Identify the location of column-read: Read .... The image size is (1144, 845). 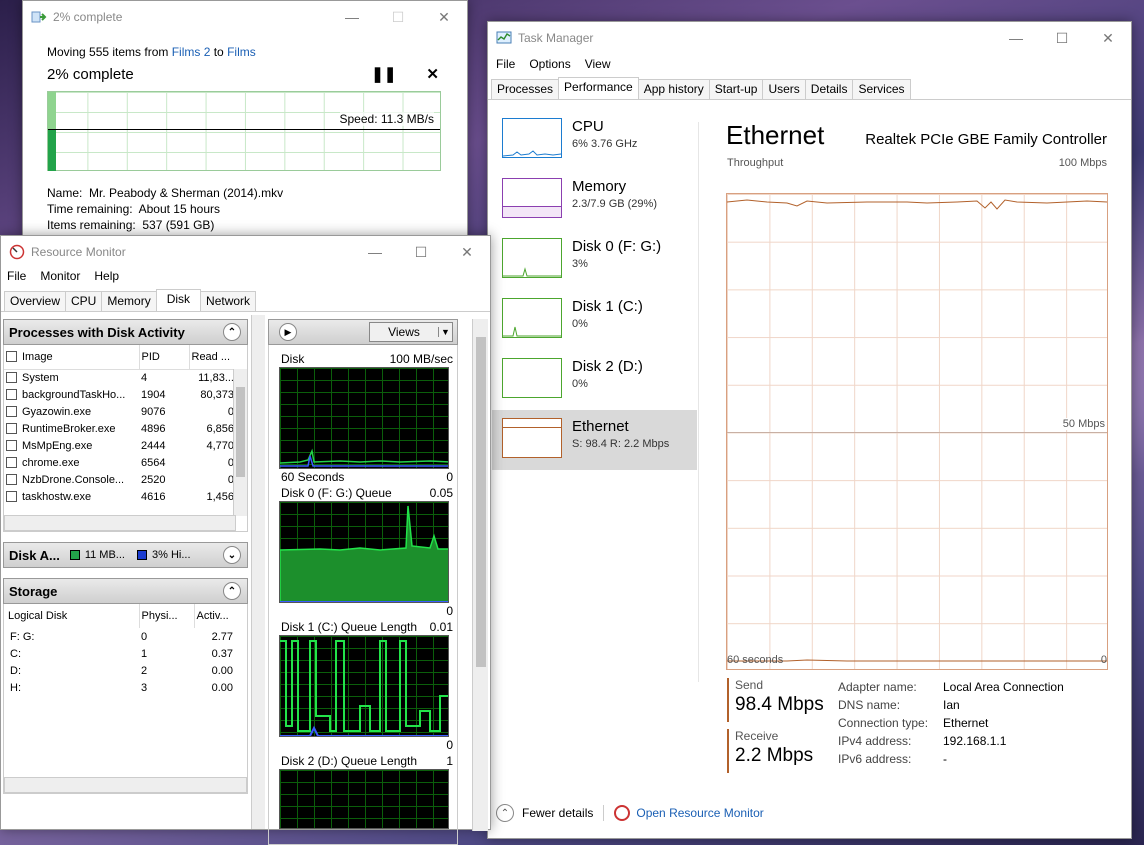
(212, 357).